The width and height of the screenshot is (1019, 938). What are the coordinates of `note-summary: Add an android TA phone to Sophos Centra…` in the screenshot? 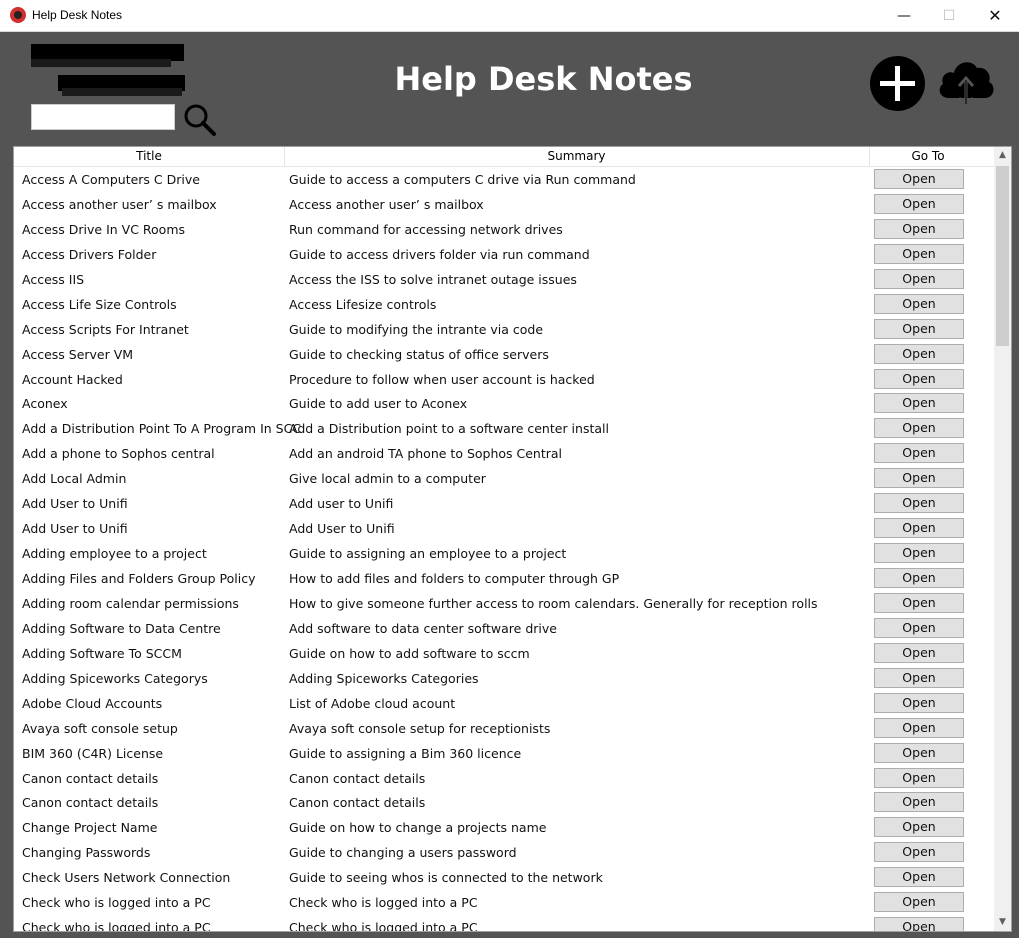 It's located at (426, 454).